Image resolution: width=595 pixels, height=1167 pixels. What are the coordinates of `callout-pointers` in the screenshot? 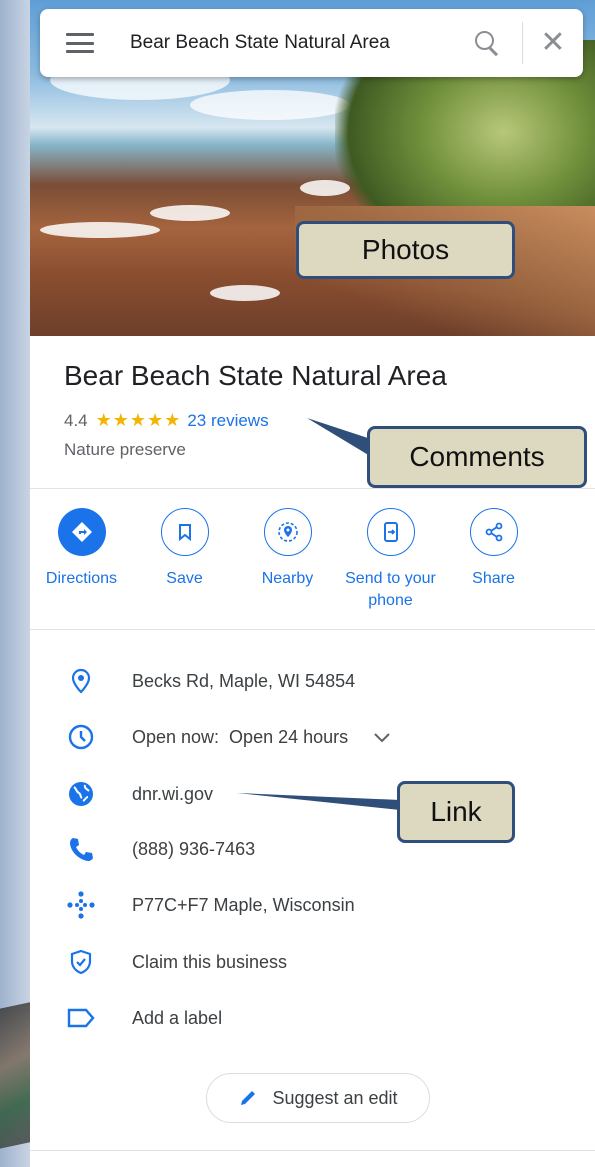 It's located at (318, 614).